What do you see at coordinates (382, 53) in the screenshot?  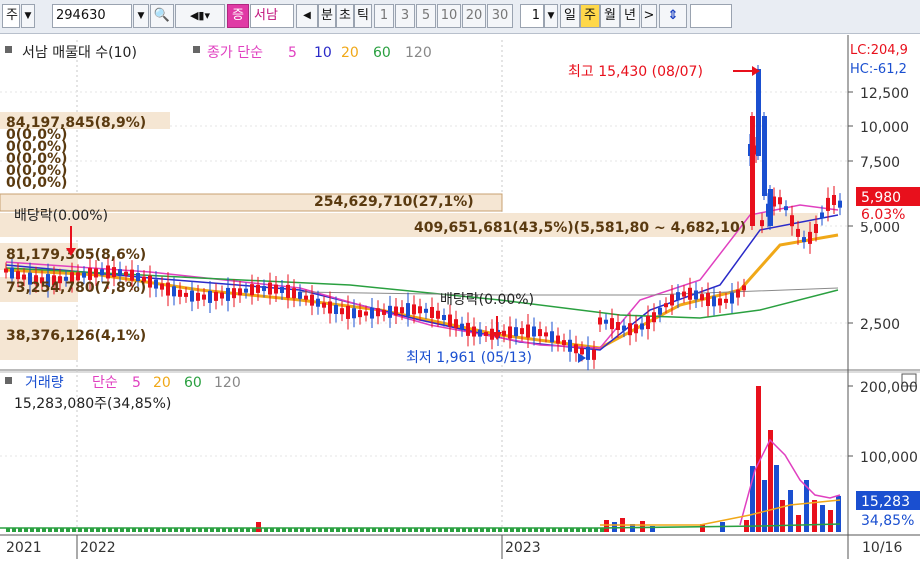 I see `legend-ma60: 60` at bounding box center [382, 53].